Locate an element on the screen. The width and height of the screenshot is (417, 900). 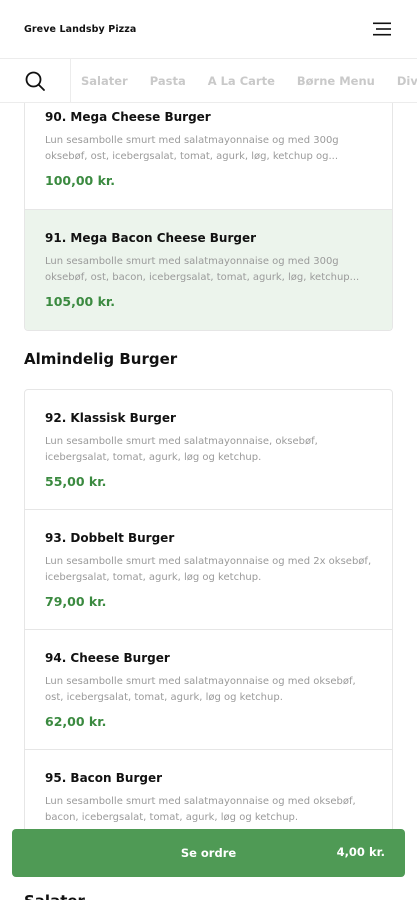
hamburger-menu-icon is located at coordinates (382, 29).